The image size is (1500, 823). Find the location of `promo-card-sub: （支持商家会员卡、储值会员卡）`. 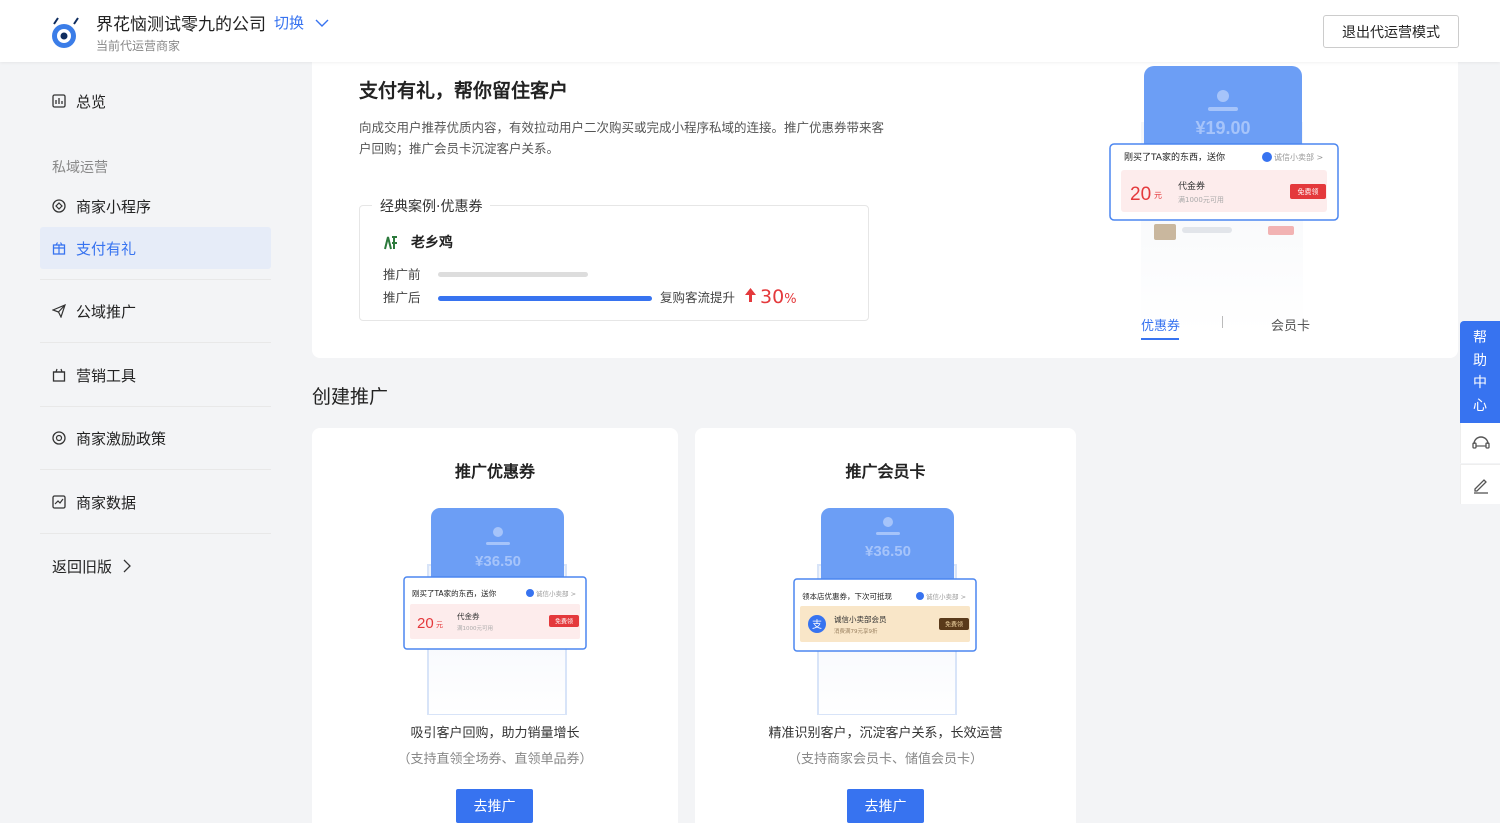

promo-card-sub: （支持商家会员卡、储值会员卡） is located at coordinates (885, 759).